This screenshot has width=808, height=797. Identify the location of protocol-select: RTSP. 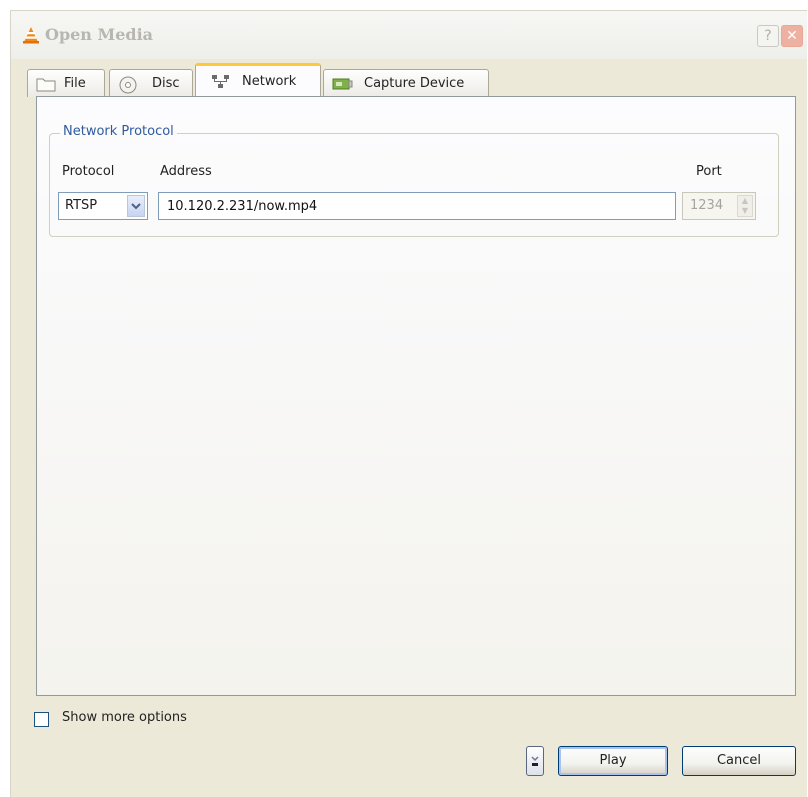
(103, 206).